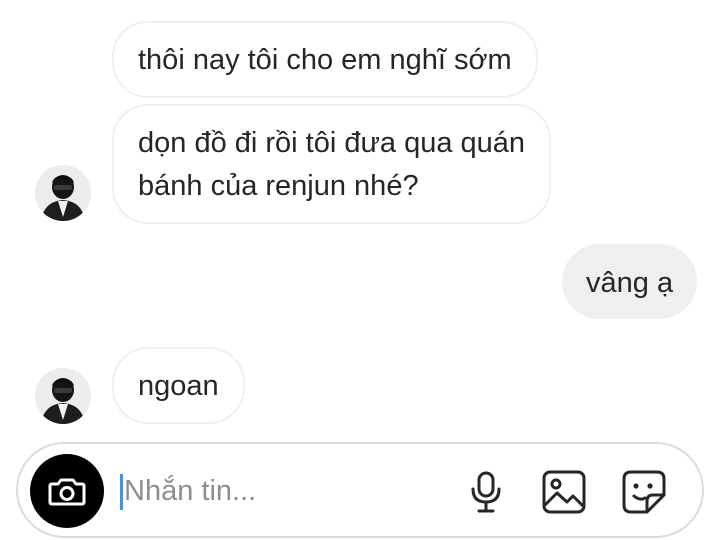 Image resolution: width=720 pixels, height=540 pixels. I want to click on text-cursor, so click(121, 492).